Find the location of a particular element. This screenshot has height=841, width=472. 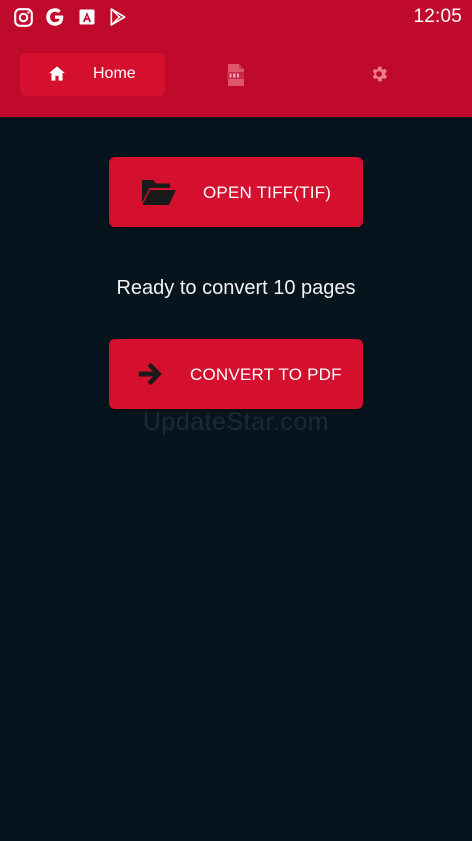

tab-home-label: Home is located at coordinates (114, 73).